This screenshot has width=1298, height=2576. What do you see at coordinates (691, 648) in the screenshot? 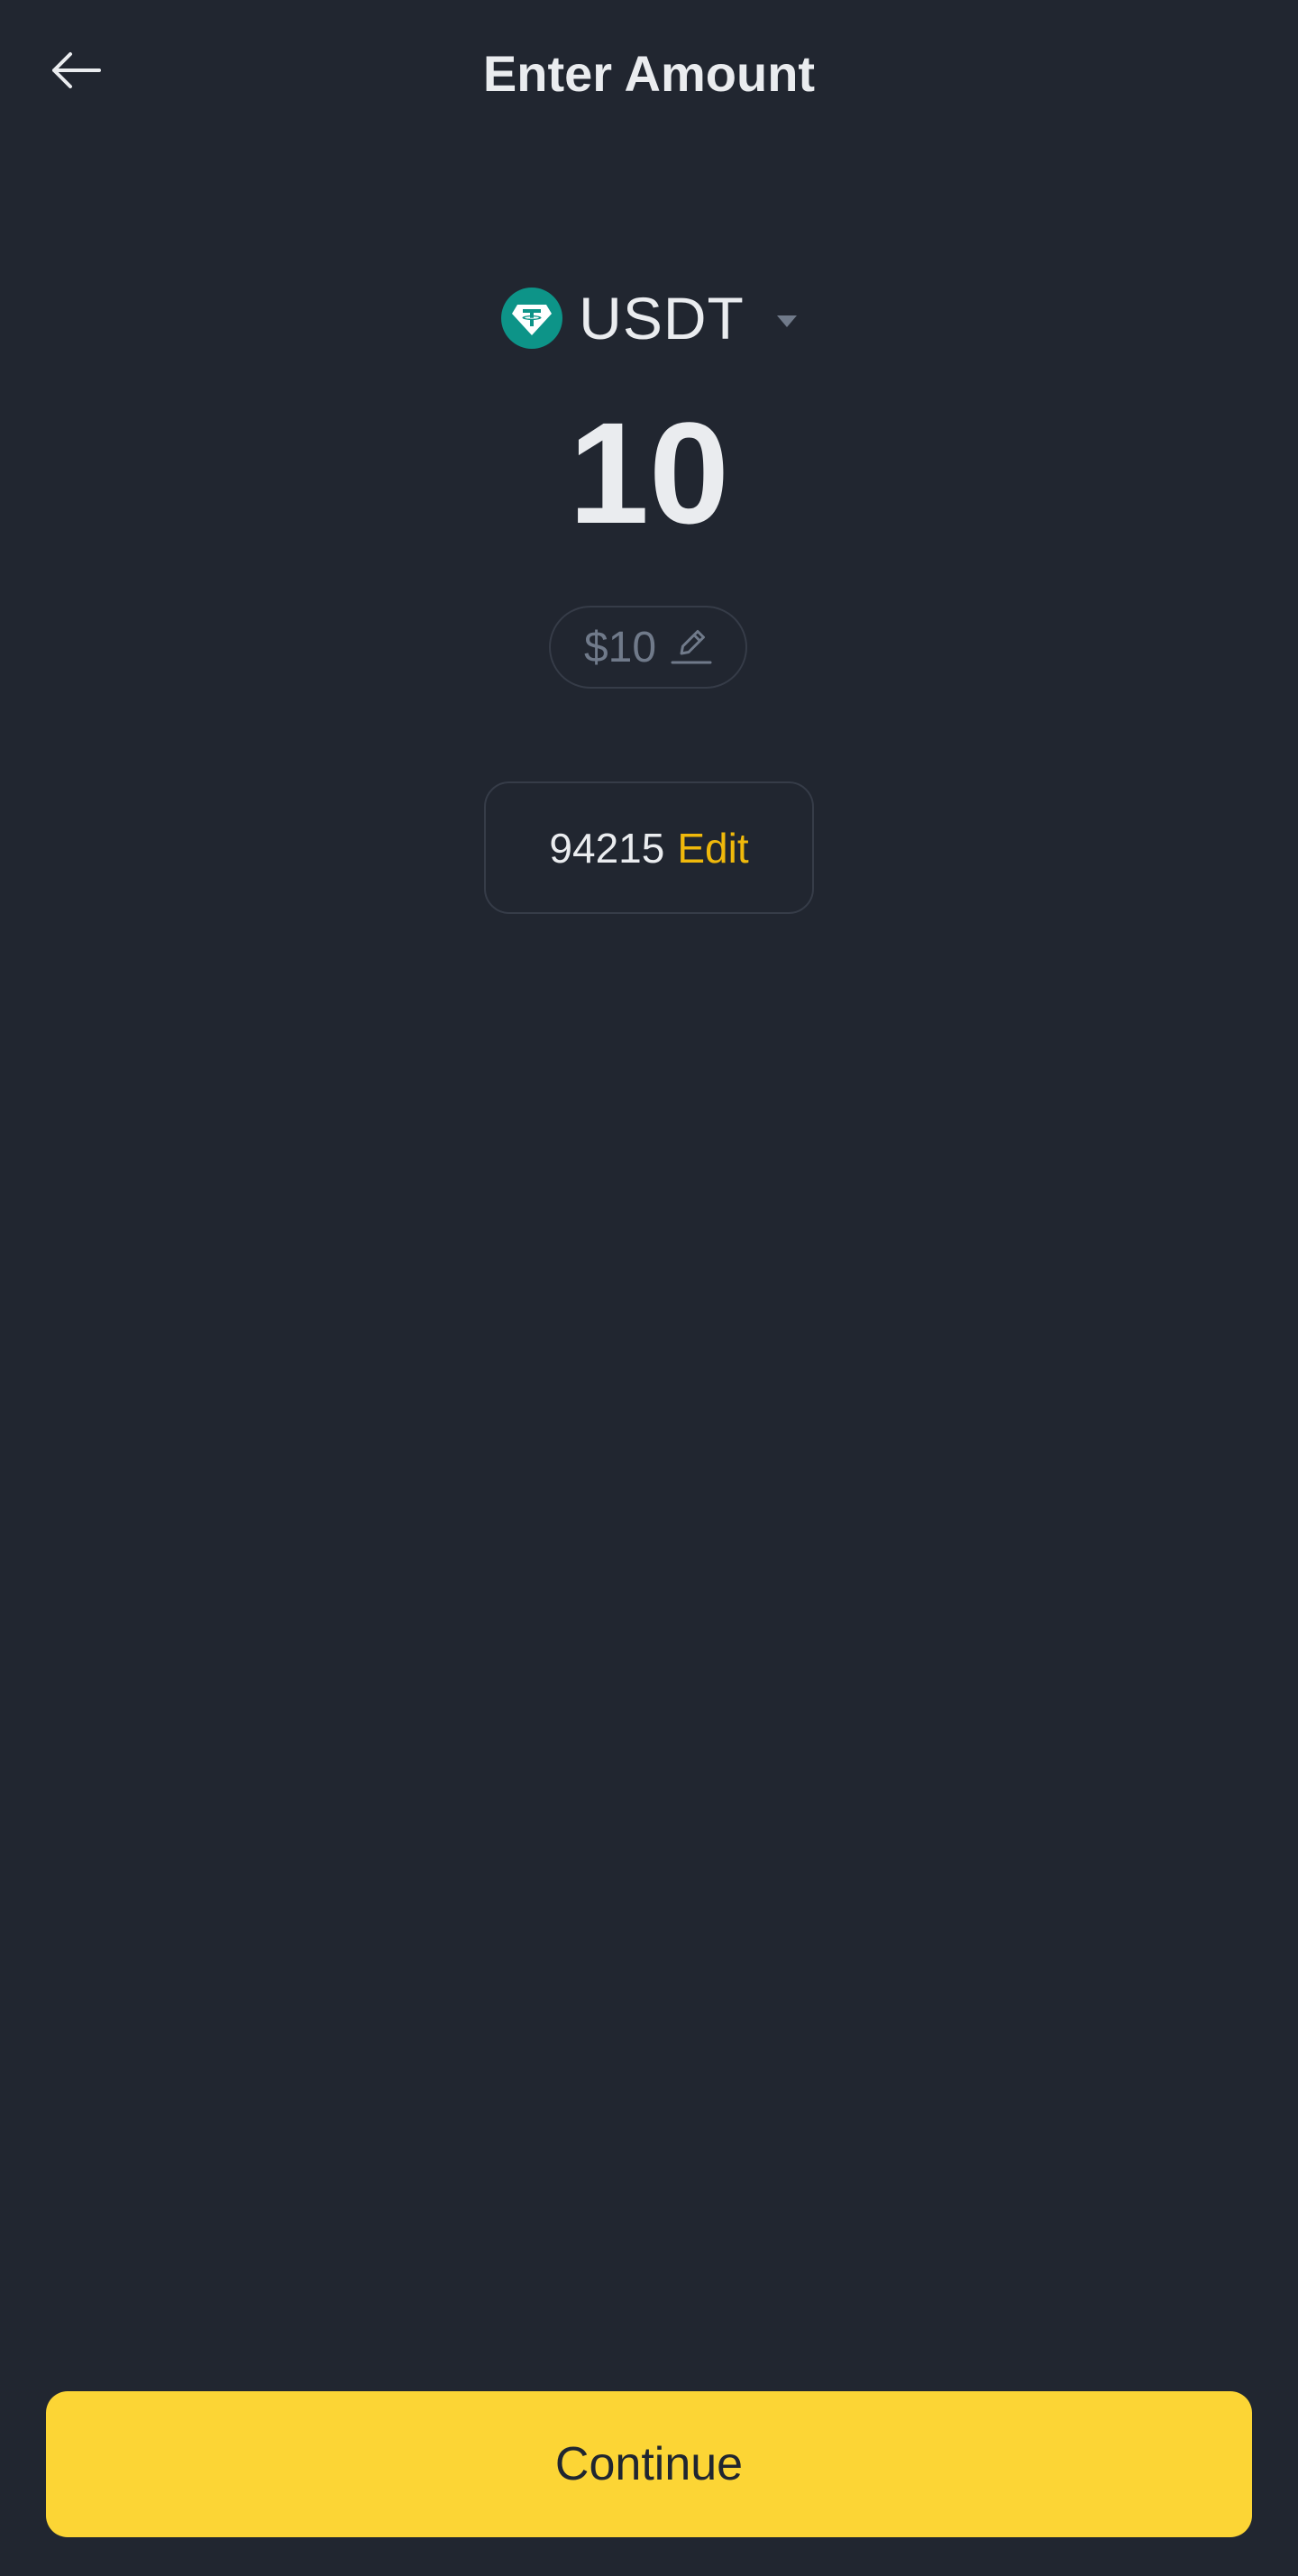
I see `pencil-icon` at bounding box center [691, 648].